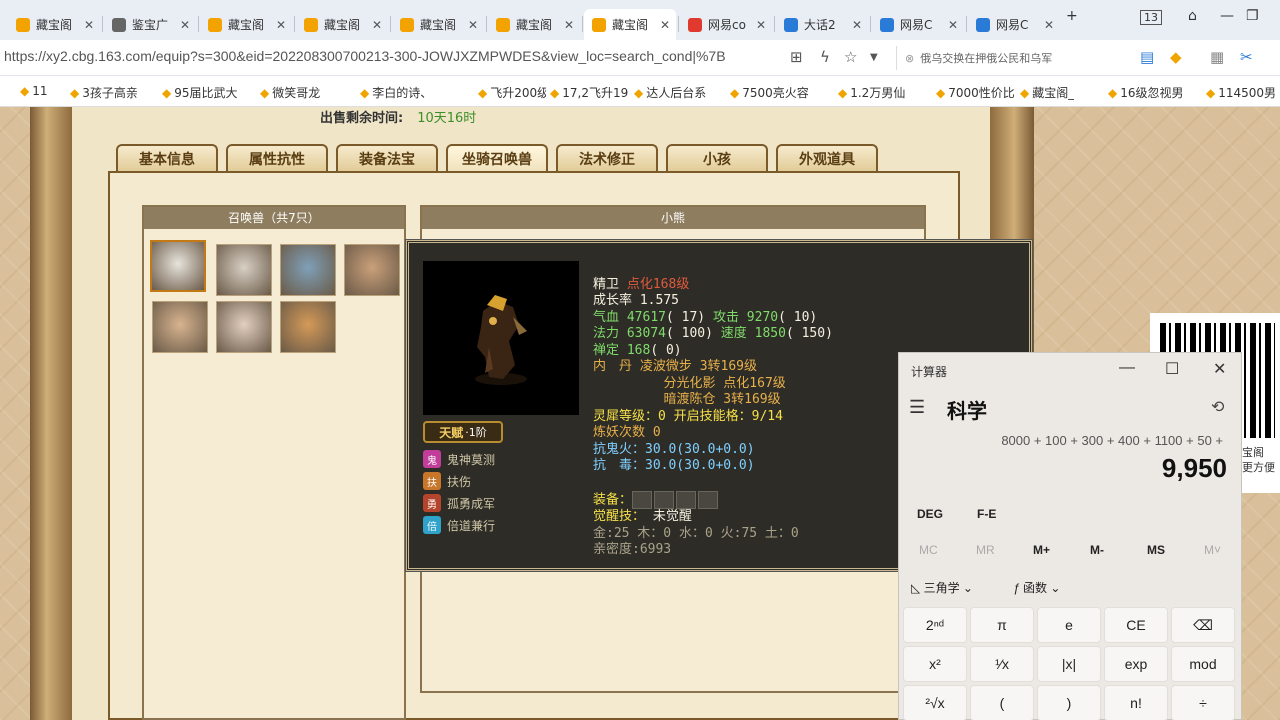 This screenshot has height=720, width=1280. Describe the element at coordinates (1156, 550) in the screenshot. I see `memory-button: MS` at that location.